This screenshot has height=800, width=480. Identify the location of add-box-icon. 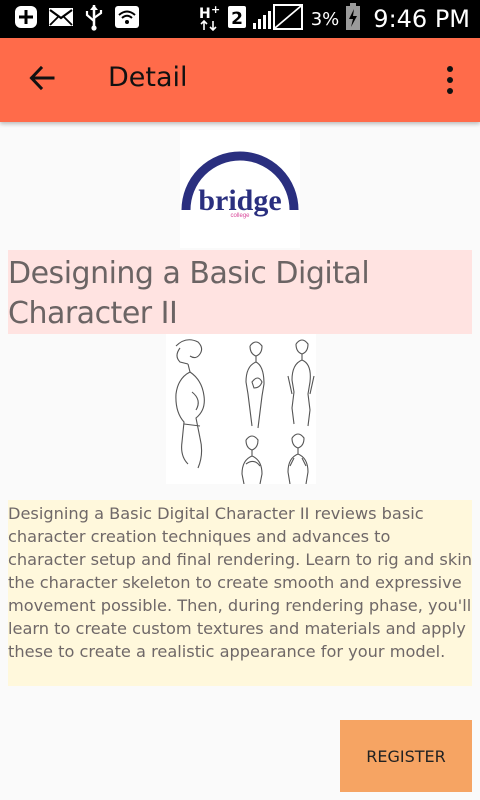
(26, 19).